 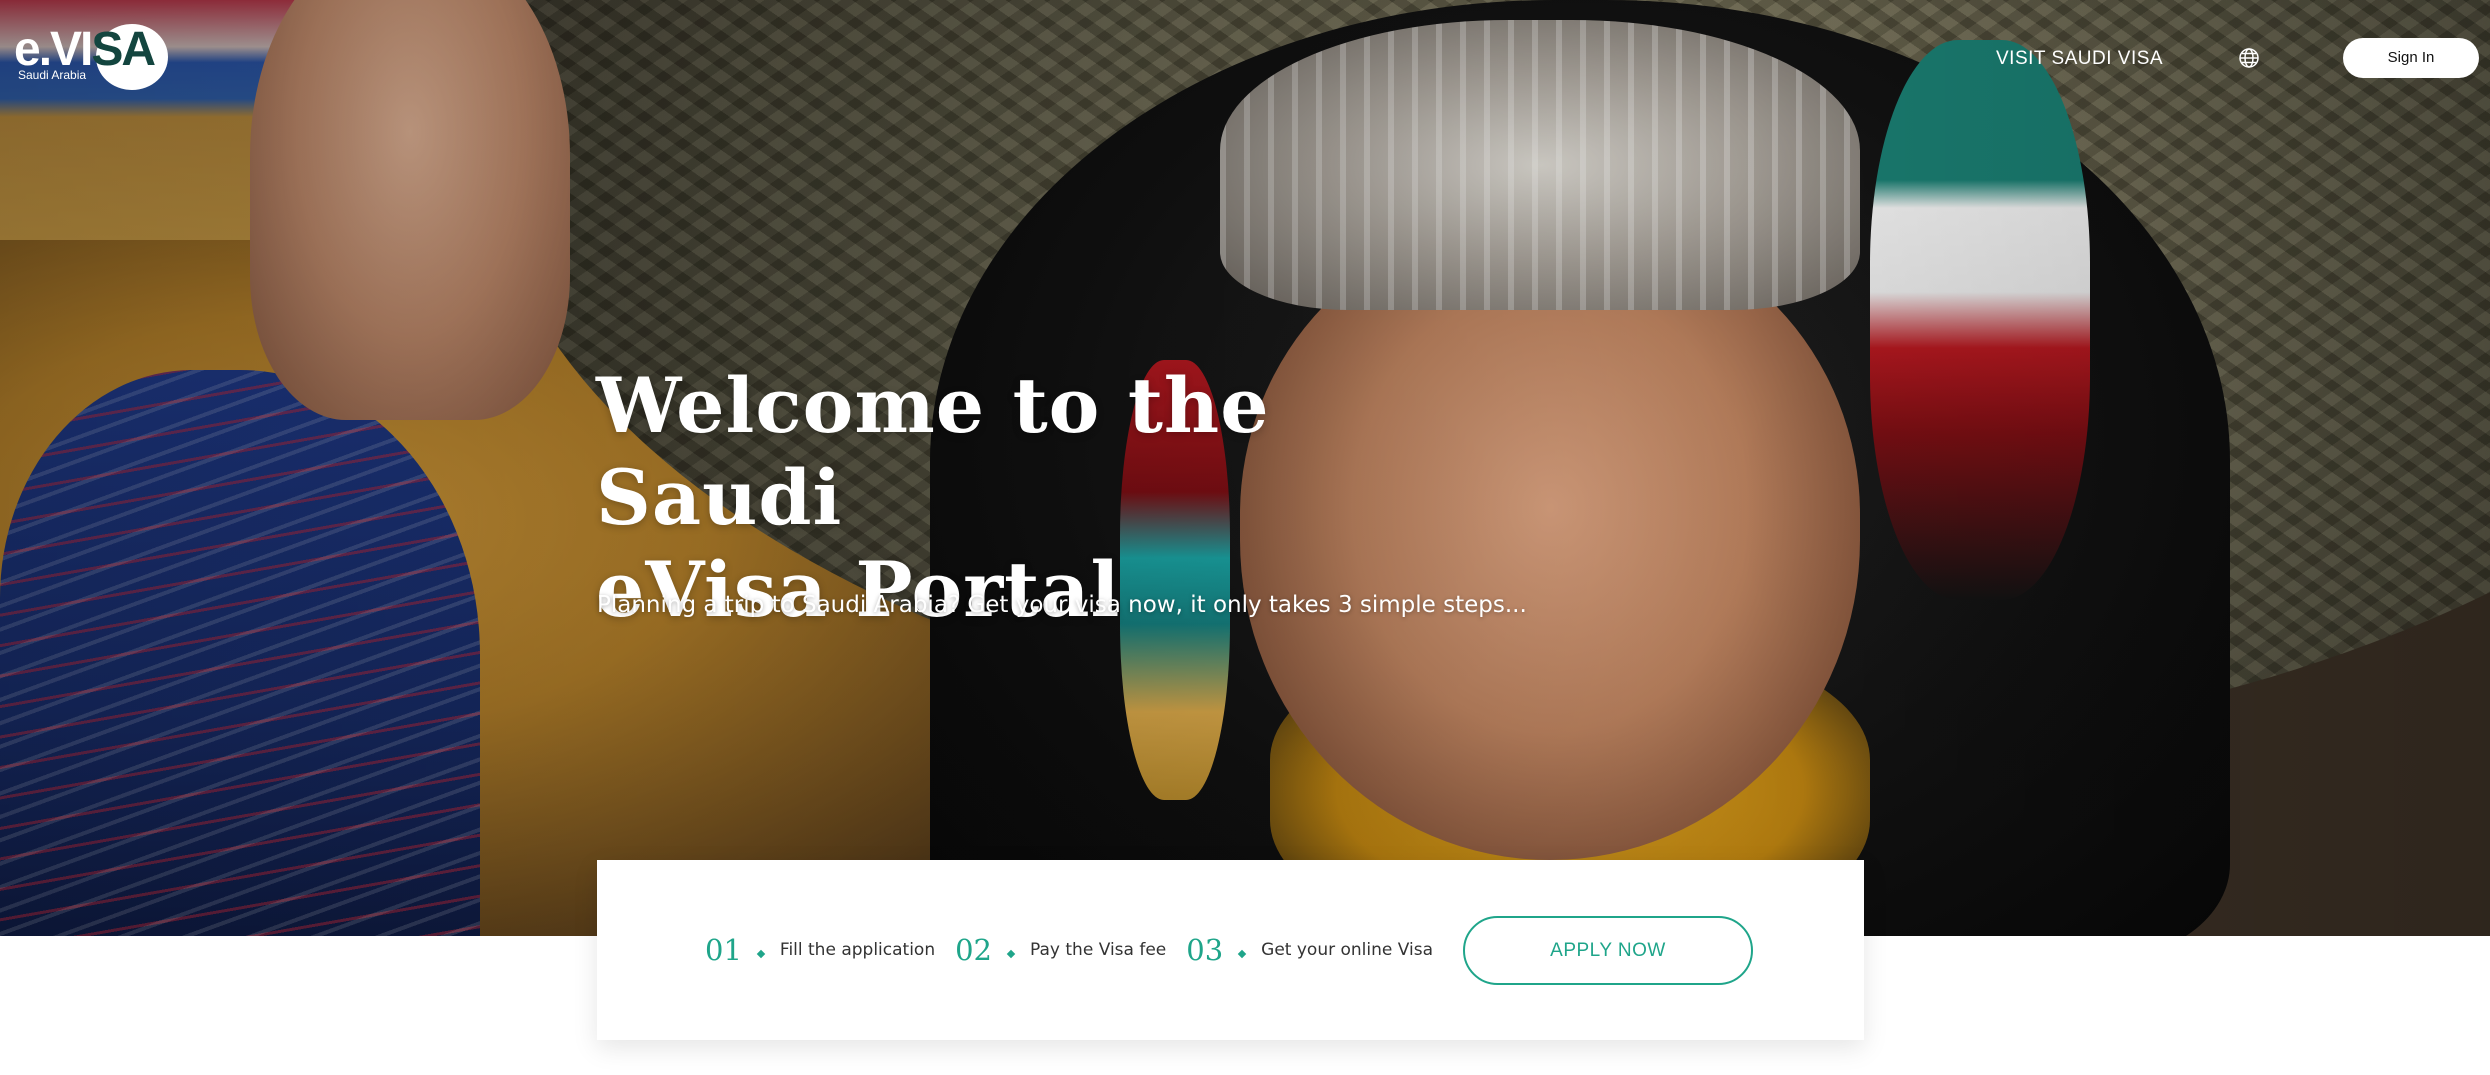 What do you see at coordinates (1098, 950) in the screenshot?
I see `step-label: Pay the Visa fee` at bounding box center [1098, 950].